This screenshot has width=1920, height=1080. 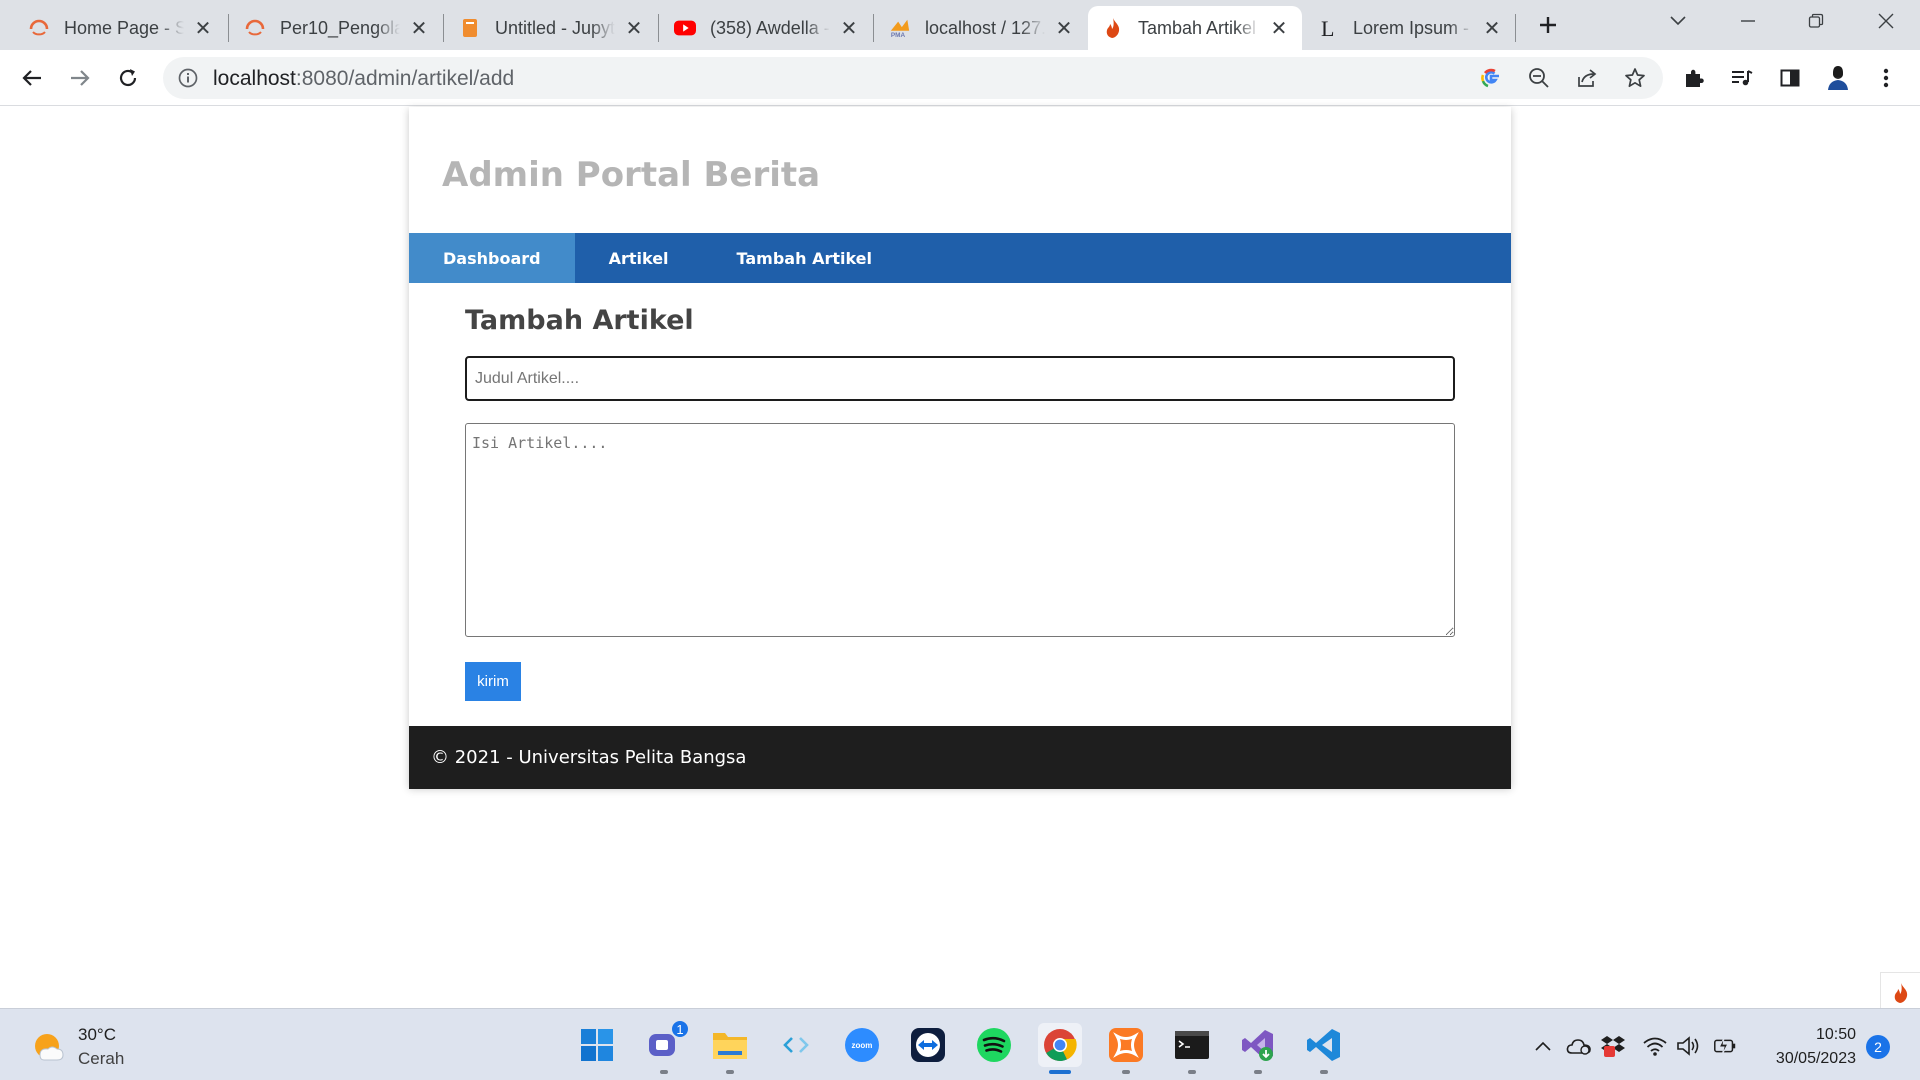 I want to click on dropbox-icon, so click(x=1613, y=1046).